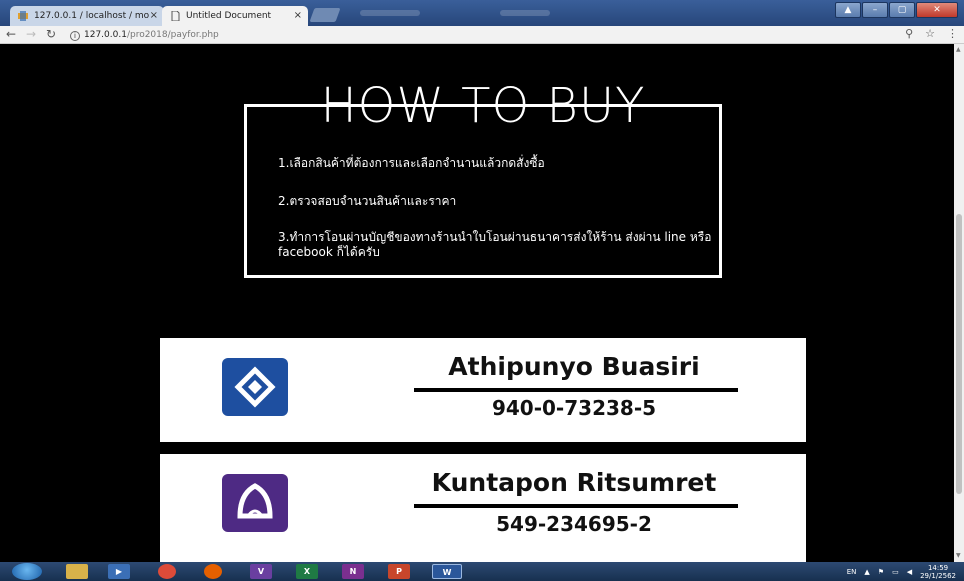 The image size is (964, 581). I want to click on tab-label: 127.0.0.1 / localhost / mo, so click(92, 16).